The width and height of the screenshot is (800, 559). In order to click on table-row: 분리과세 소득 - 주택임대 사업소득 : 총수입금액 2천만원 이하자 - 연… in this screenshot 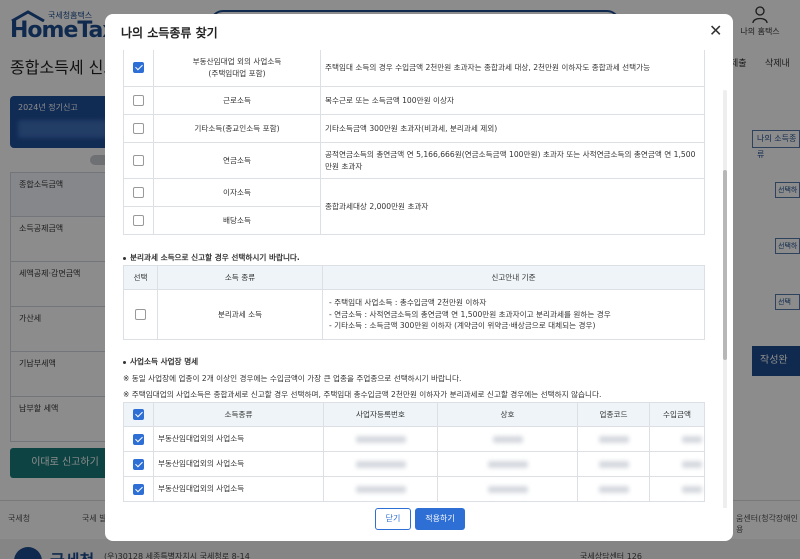, I will do `click(414, 314)`.